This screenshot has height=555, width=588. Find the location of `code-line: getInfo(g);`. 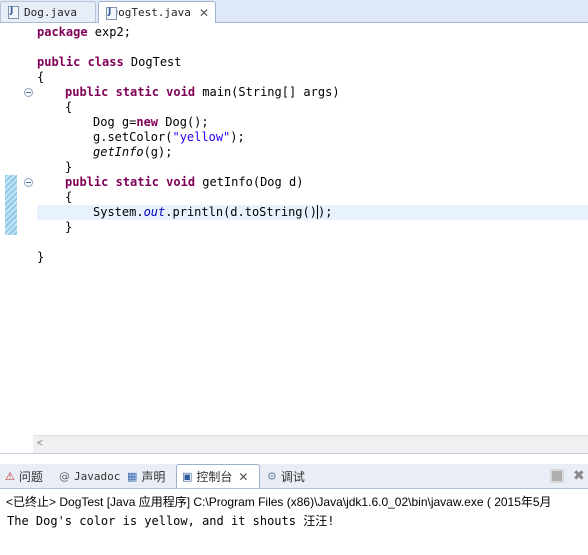

code-line: getInfo(g); is located at coordinates (133, 152).